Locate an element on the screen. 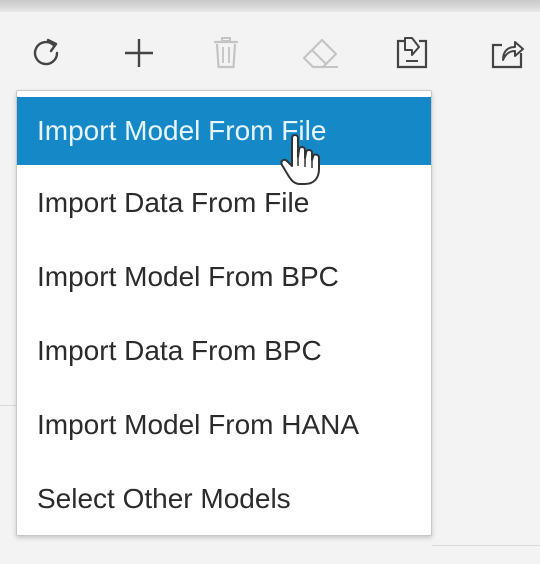 Image resolution: width=540 pixels, height=564 pixels. menu-item-label: Import Data From File is located at coordinates (173, 202).